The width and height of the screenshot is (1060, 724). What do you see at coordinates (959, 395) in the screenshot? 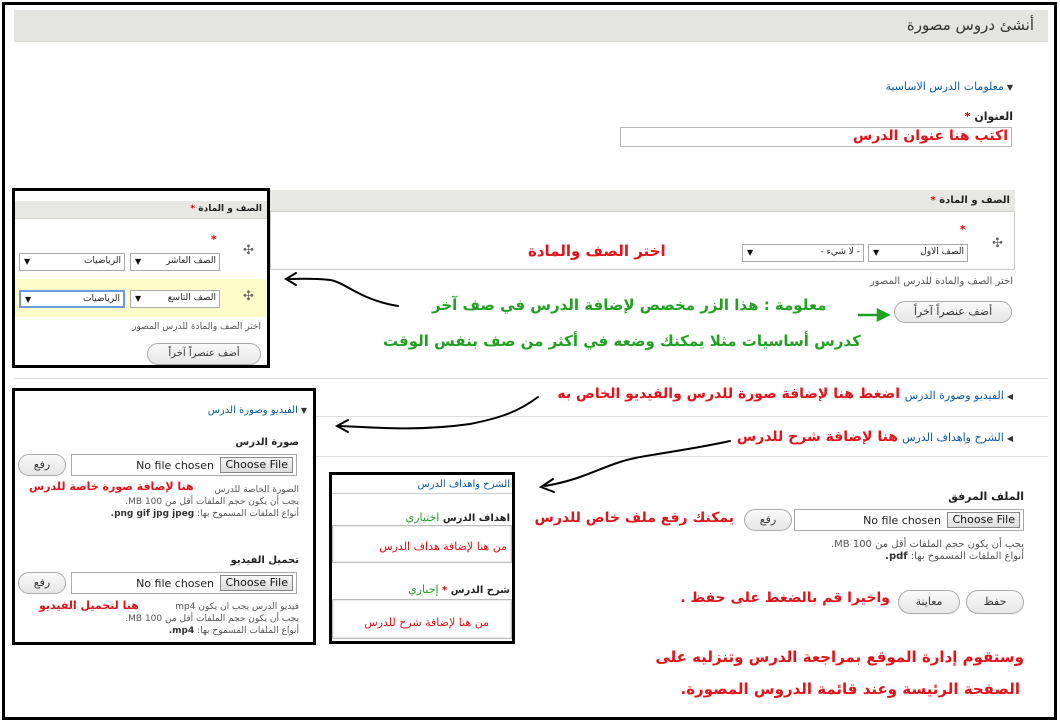
I see `video-legend: ◀الفيديو وصورة الدرس` at bounding box center [959, 395].